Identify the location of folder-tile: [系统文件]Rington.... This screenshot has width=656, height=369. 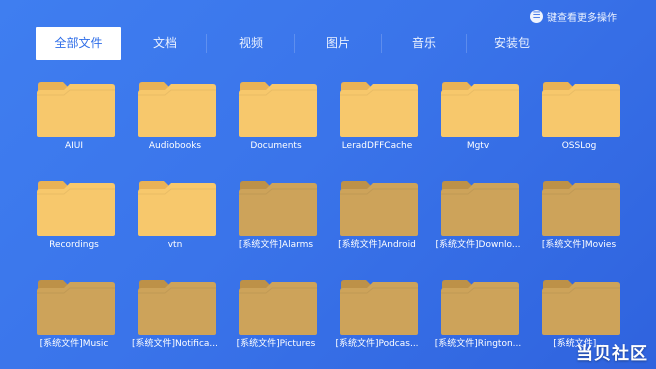
(478, 324).